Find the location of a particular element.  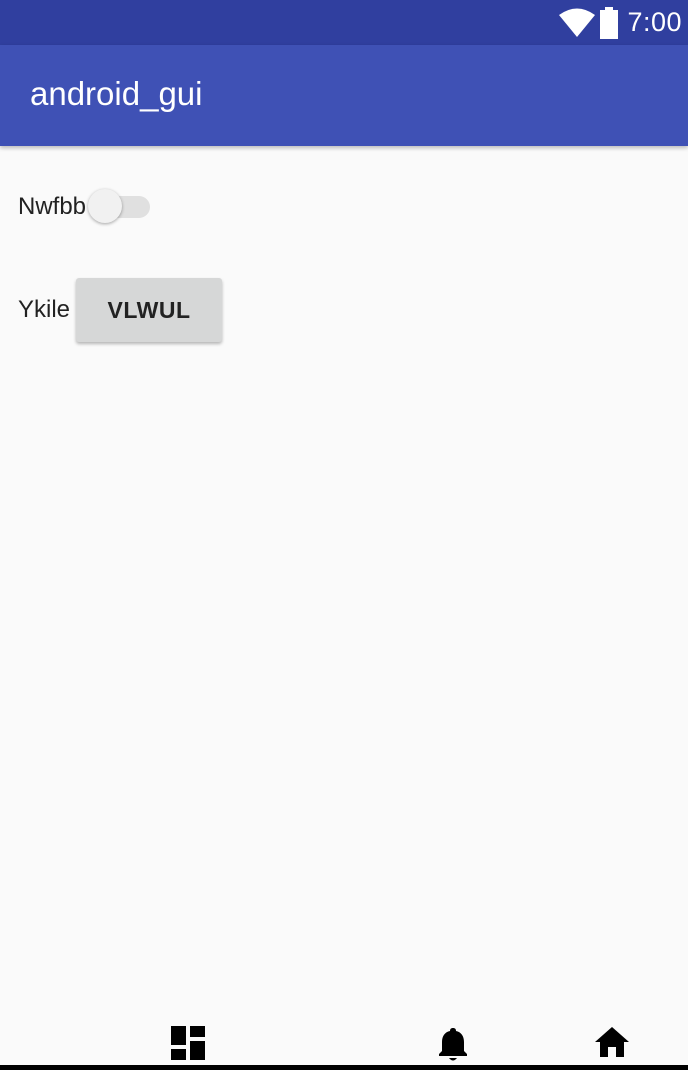

button-row: Ykile VLWUL is located at coordinates (120, 310).